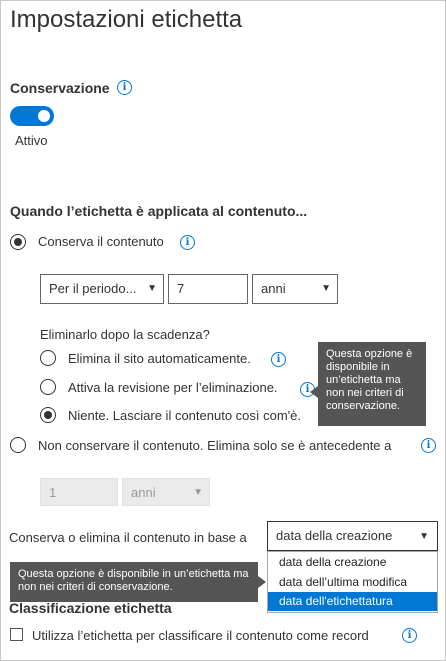  I want to click on unit-select: anni ▼, so click(295, 289).